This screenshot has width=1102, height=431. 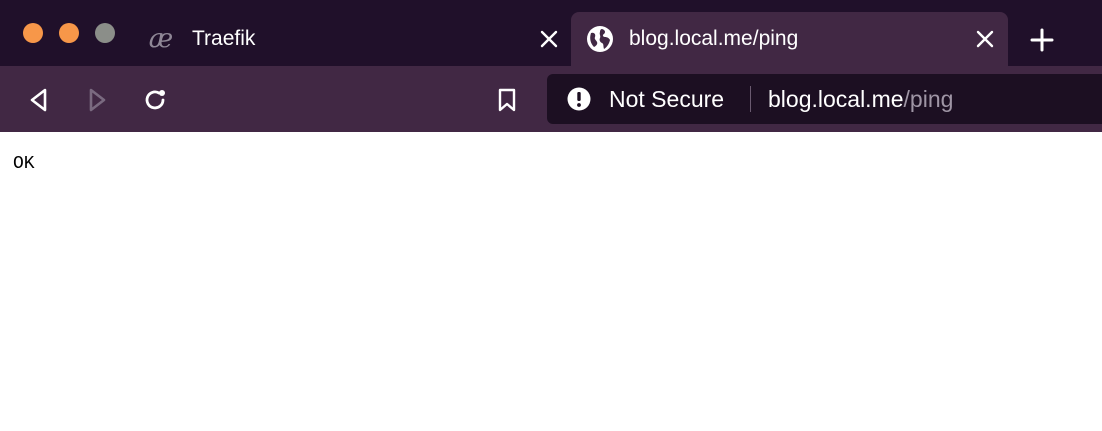 I want to click on forward-arrow-icon, so click(x=97, y=100).